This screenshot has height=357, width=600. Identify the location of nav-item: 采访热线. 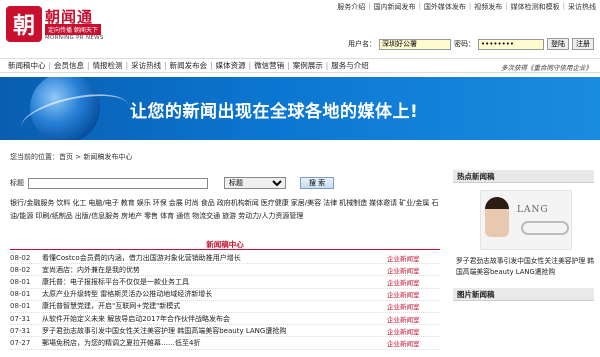
(146, 65).